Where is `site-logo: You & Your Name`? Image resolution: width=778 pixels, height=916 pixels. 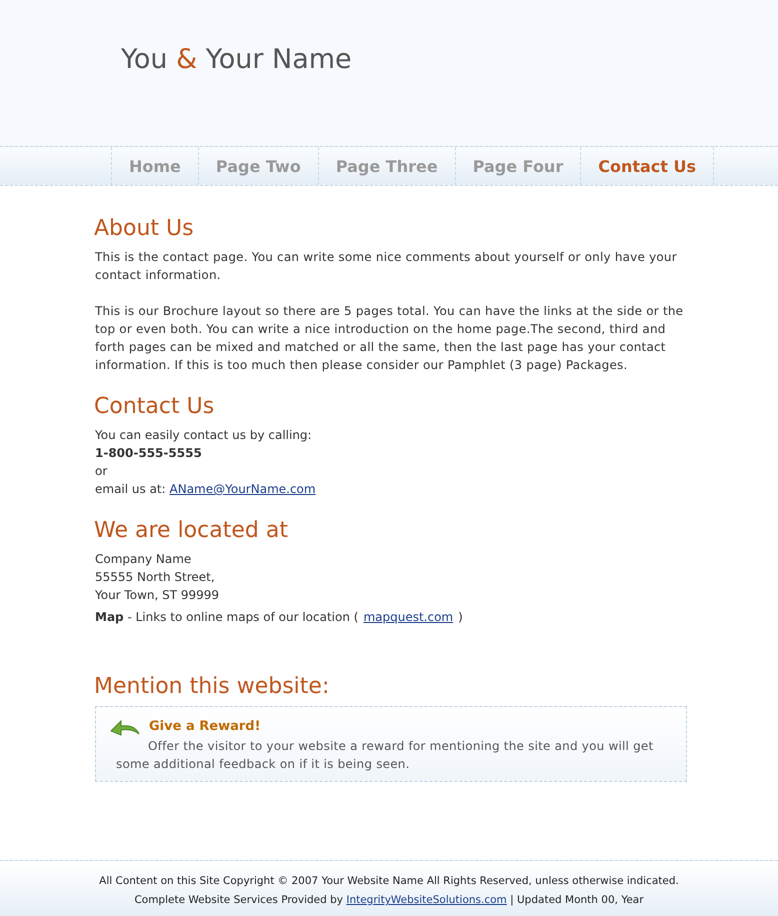 site-logo: You & Your Name is located at coordinates (236, 59).